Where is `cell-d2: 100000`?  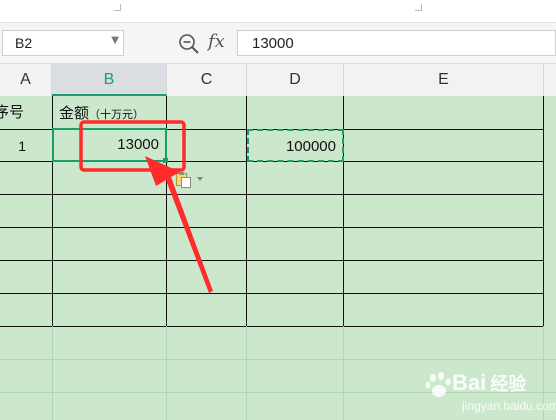
cell-d2: 100000 is located at coordinates (295, 145).